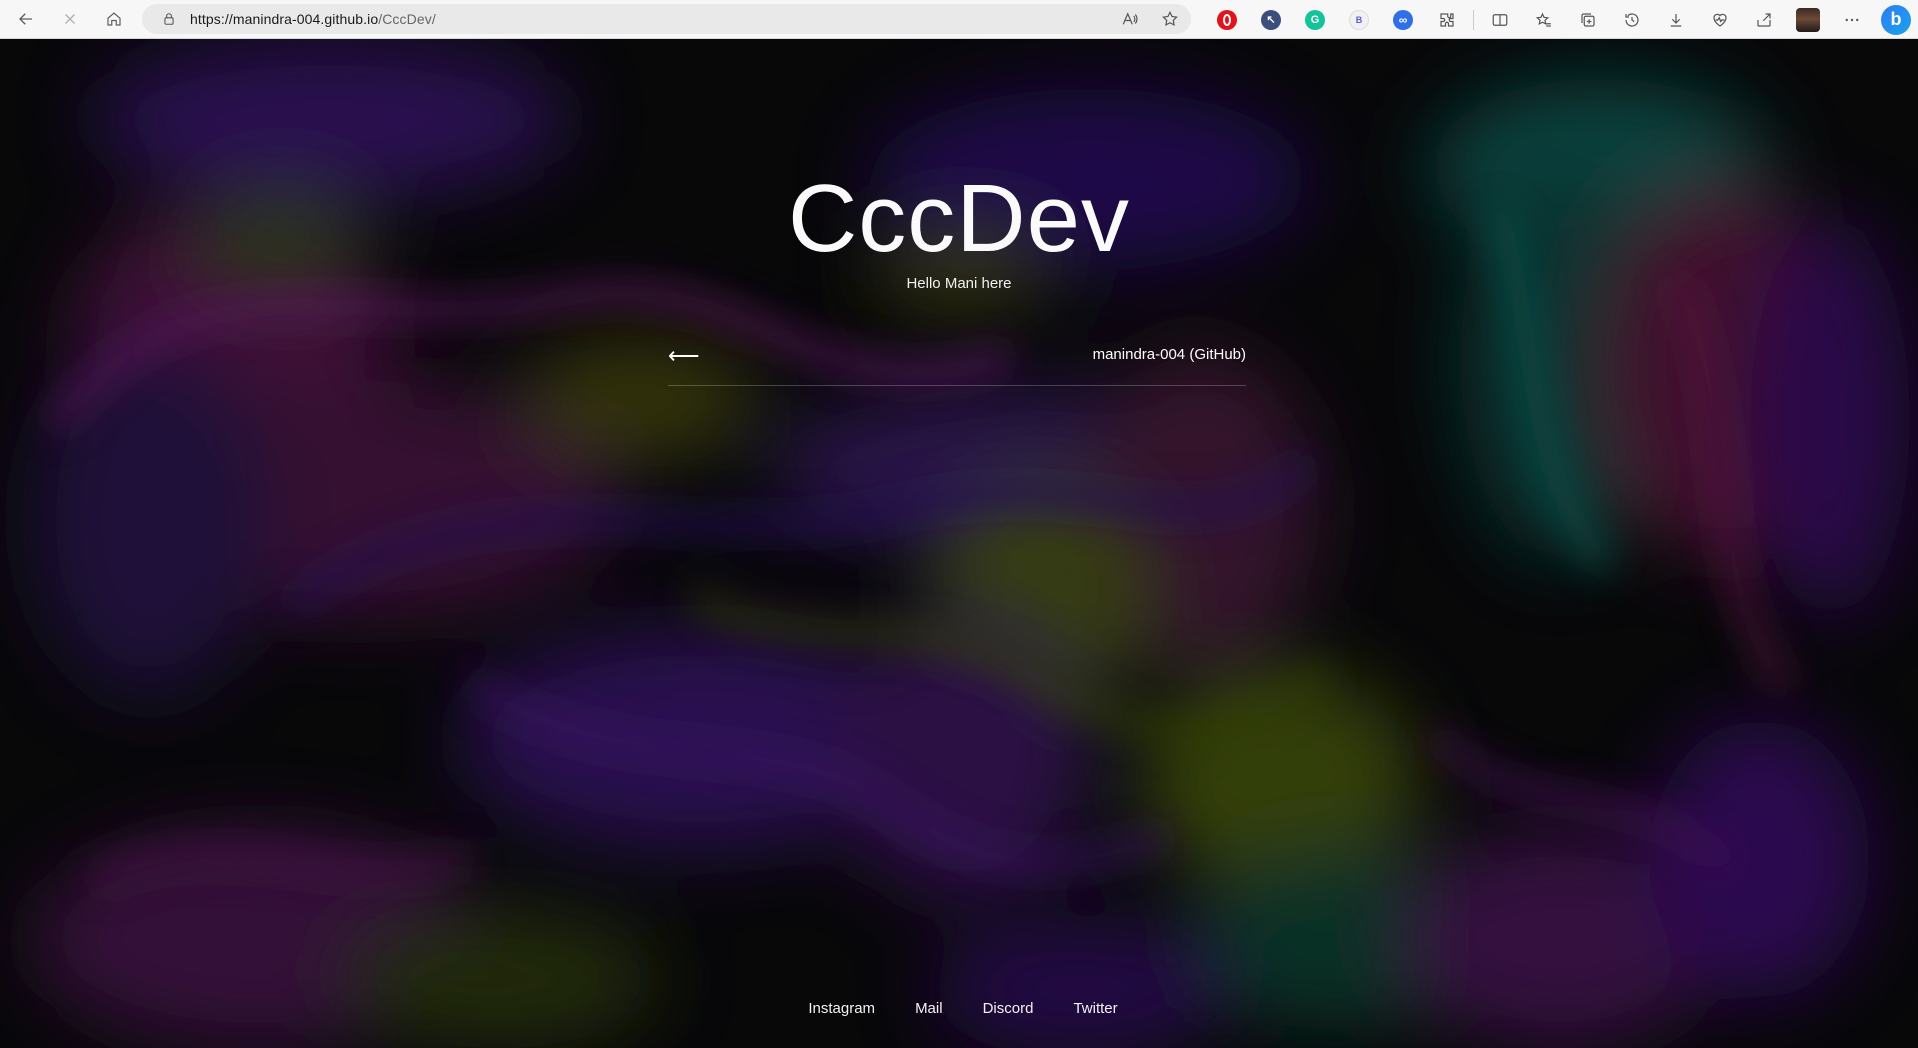 Image resolution: width=1918 pixels, height=1048 pixels. I want to click on history-icon, so click(1632, 19).